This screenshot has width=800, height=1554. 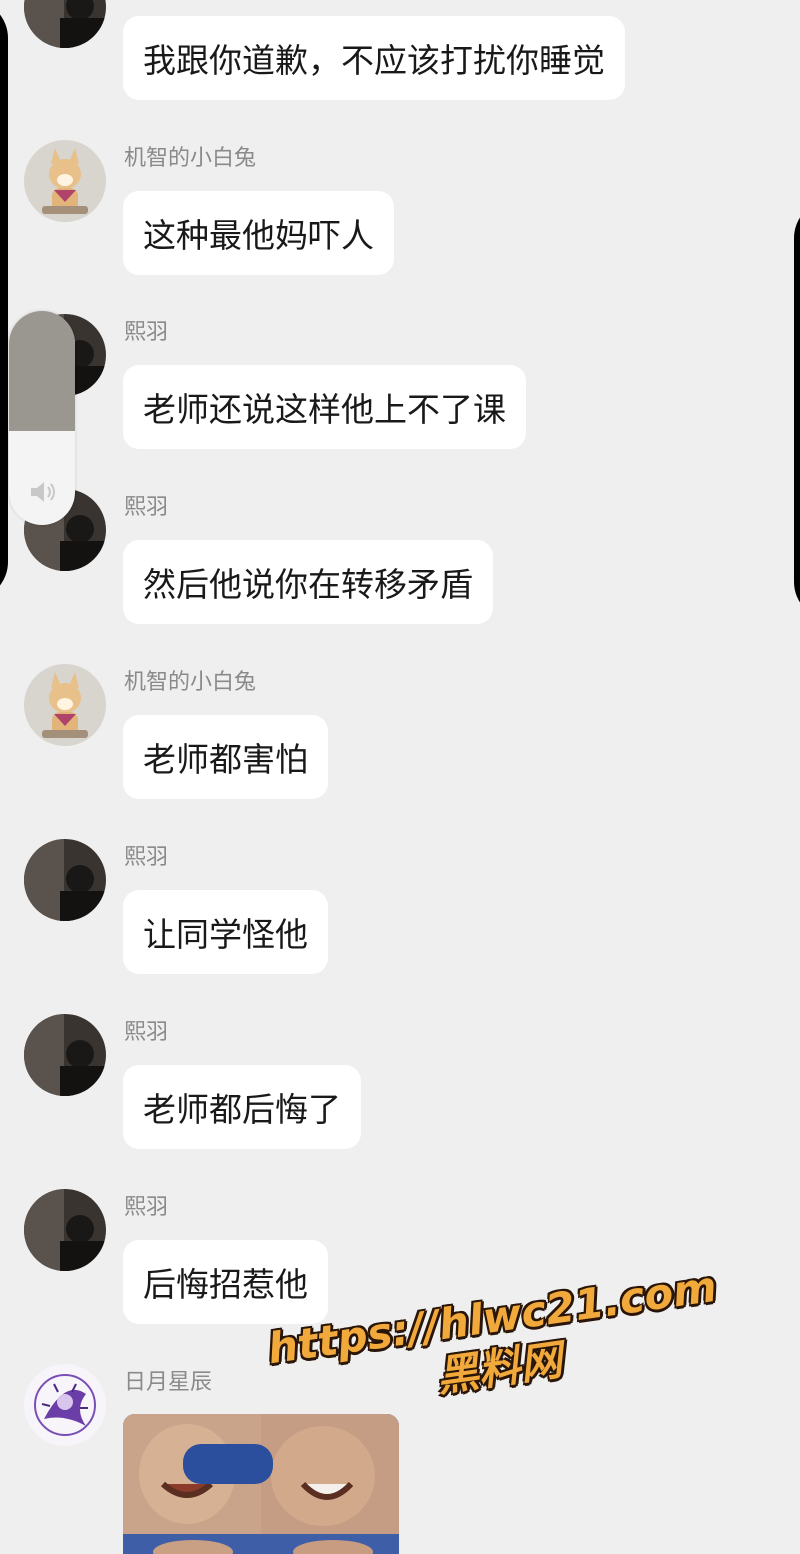 I want to click on volume-level-fill, so click(x=42, y=371).